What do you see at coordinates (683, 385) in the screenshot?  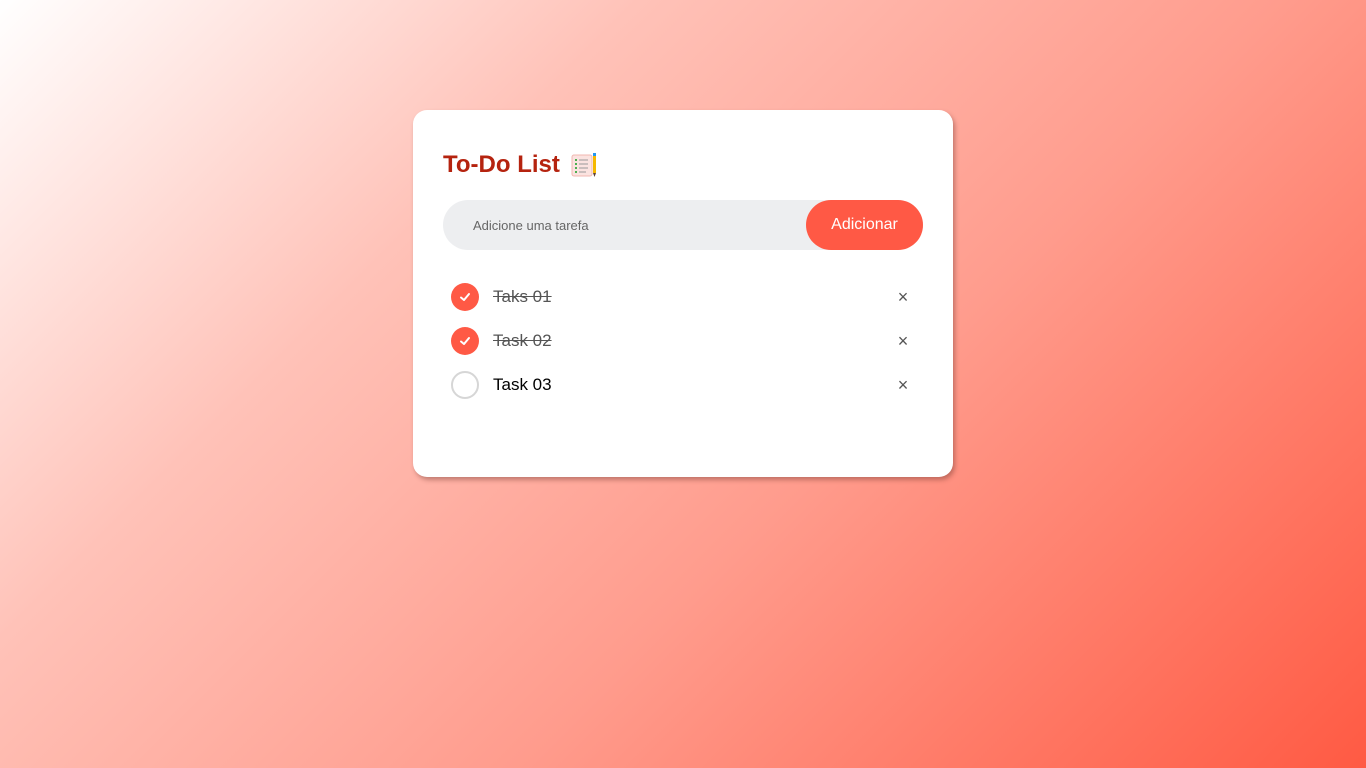 I see `task-item: Task 03 ×` at bounding box center [683, 385].